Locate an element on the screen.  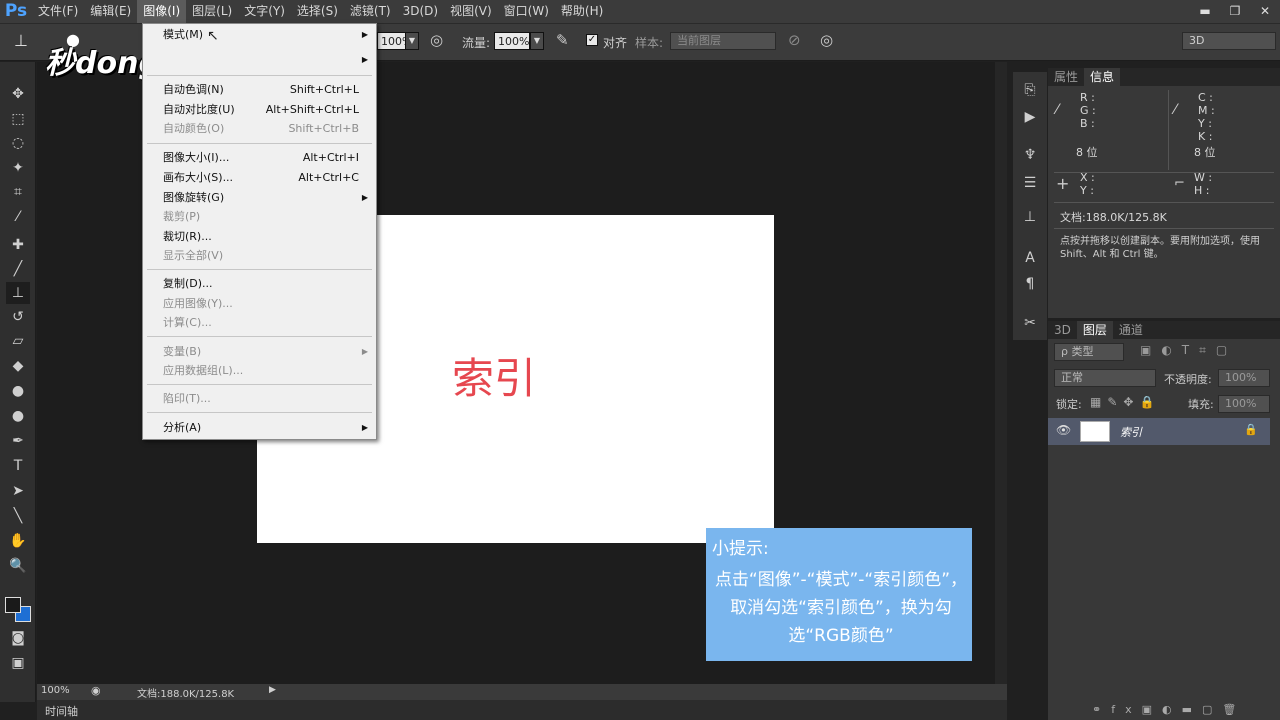
sample-select: 当前图层 is located at coordinates (723, 41).